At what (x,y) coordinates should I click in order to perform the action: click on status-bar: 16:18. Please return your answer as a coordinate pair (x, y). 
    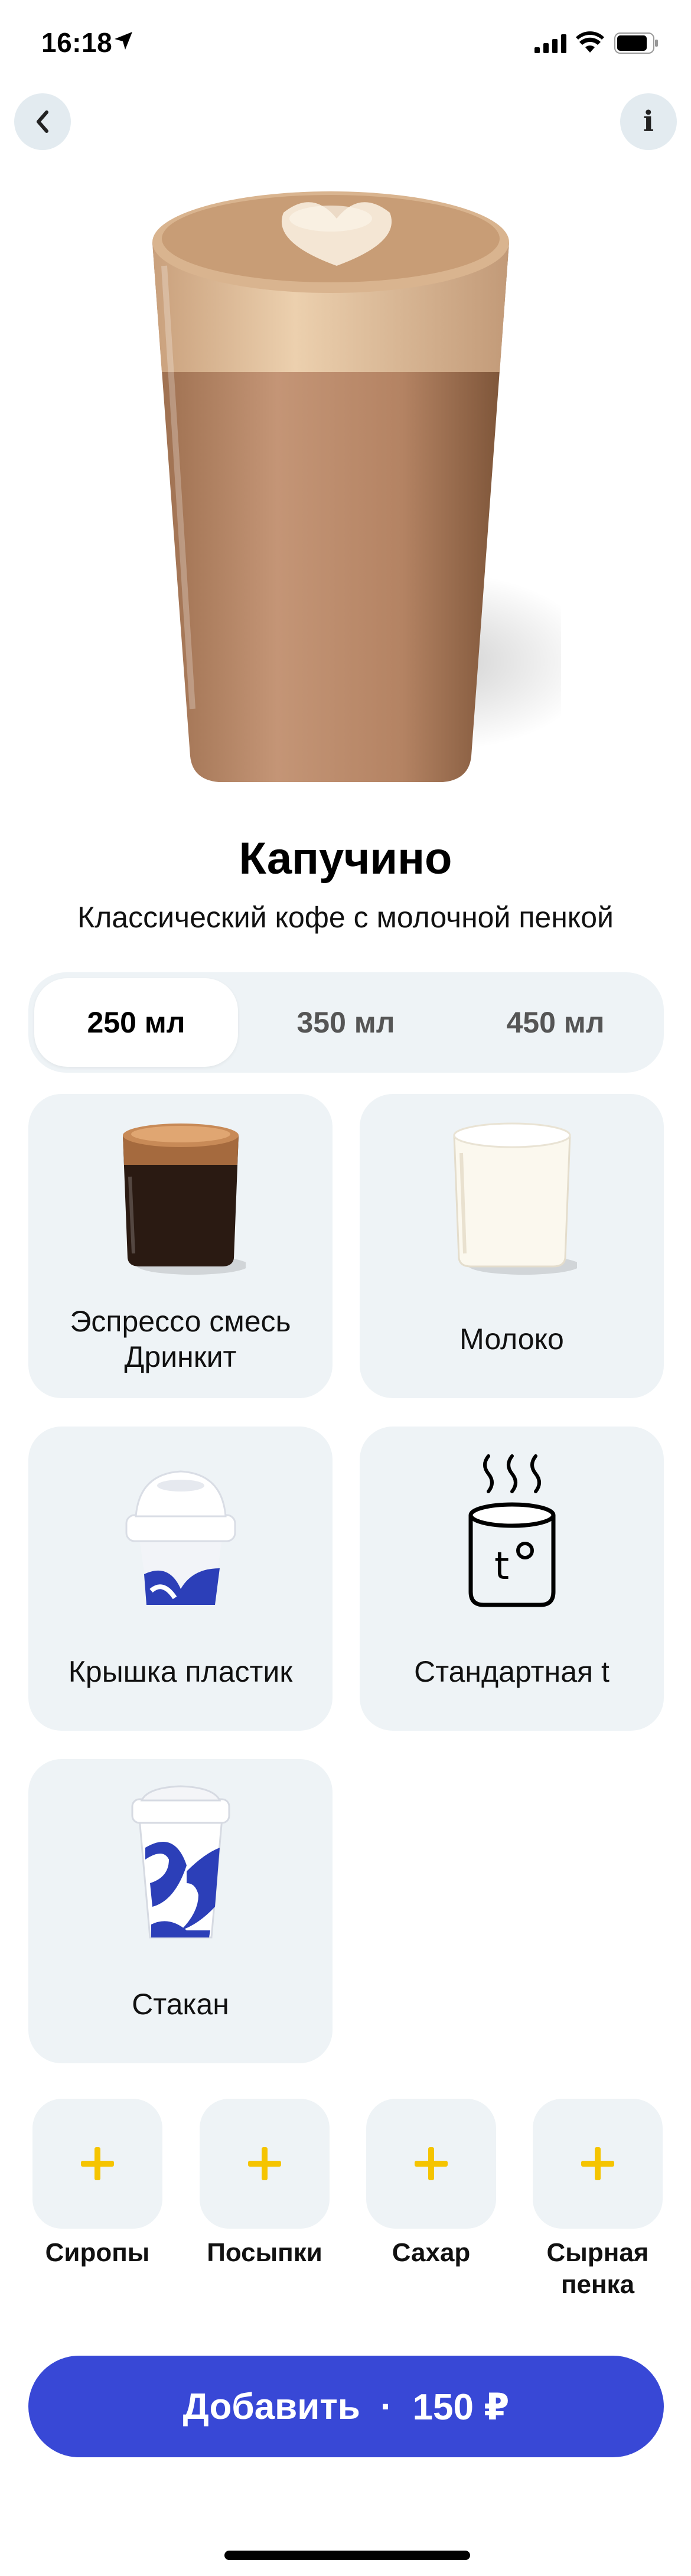
    Looking at the image, I should click on (345, 44).